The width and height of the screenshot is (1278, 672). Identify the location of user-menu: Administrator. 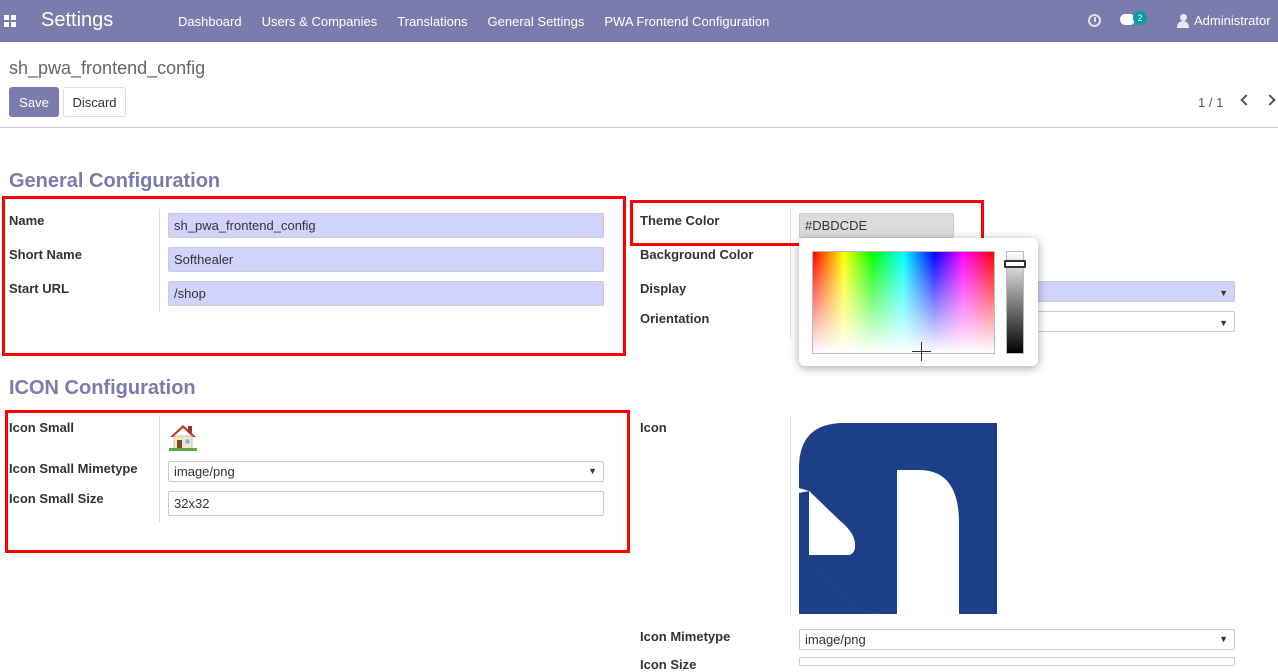
(1236, 20).